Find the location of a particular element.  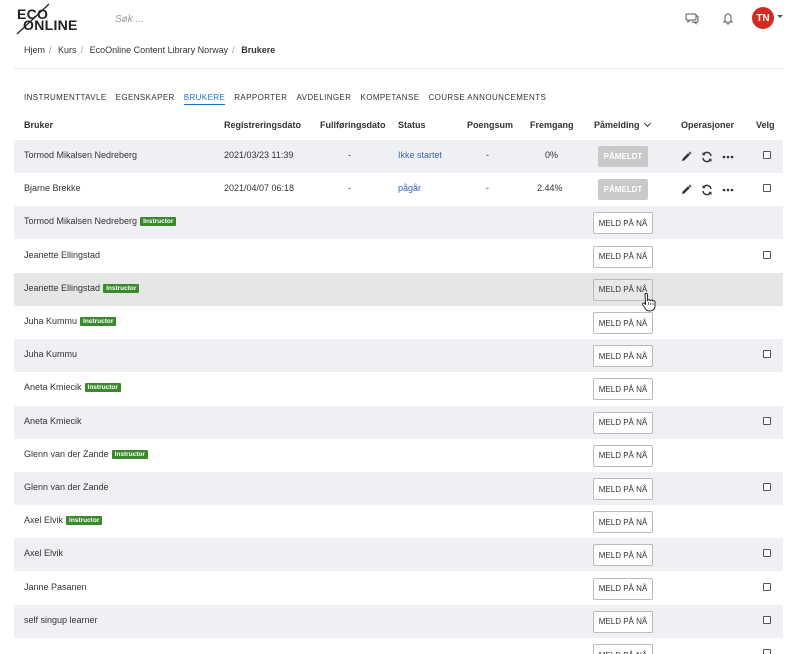

column-enrollment: Påmelding is located at coordinates (622, 124).